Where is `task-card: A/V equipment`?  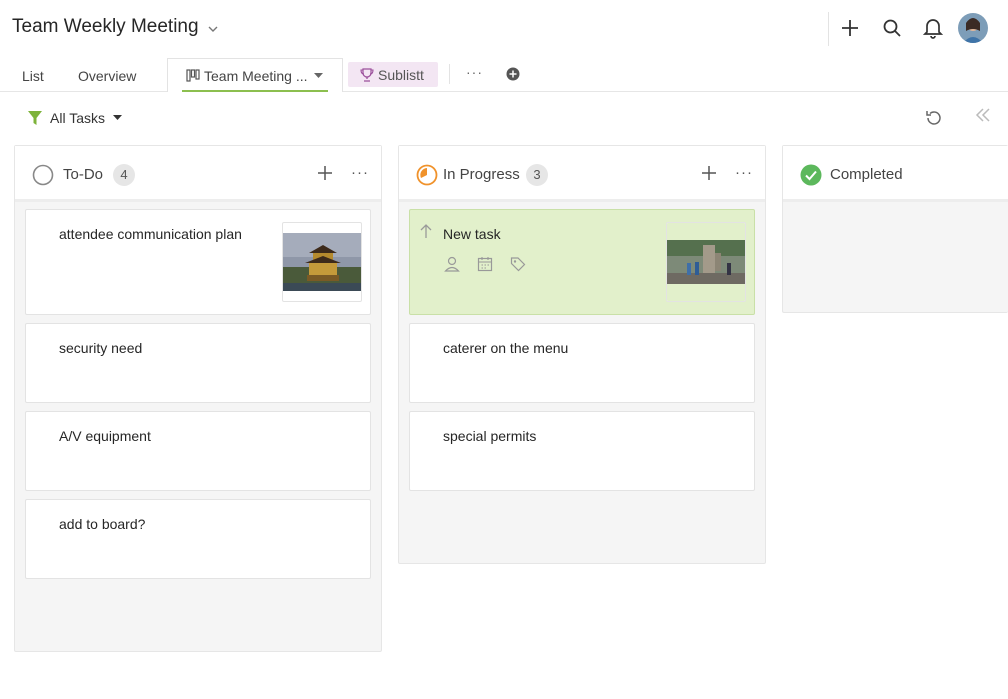 task-card: A/V equipment is located at coordinates (198, 451).